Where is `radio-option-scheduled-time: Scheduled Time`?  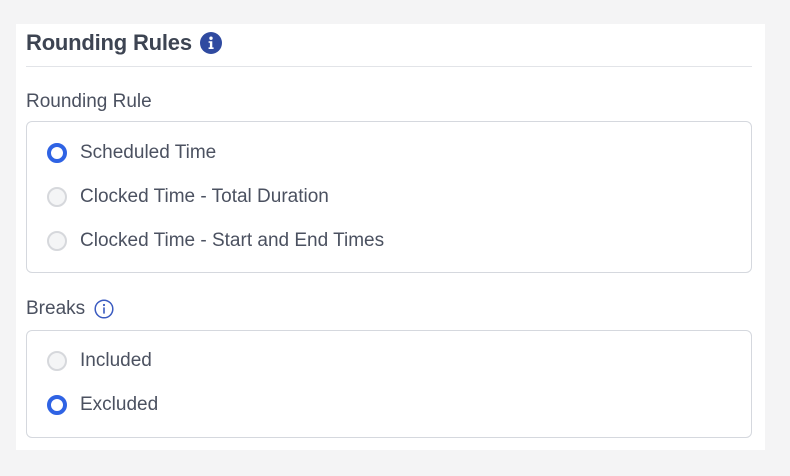 radio-option-scheduled-time: Scheduled Time is located at coordinates (131, 153).